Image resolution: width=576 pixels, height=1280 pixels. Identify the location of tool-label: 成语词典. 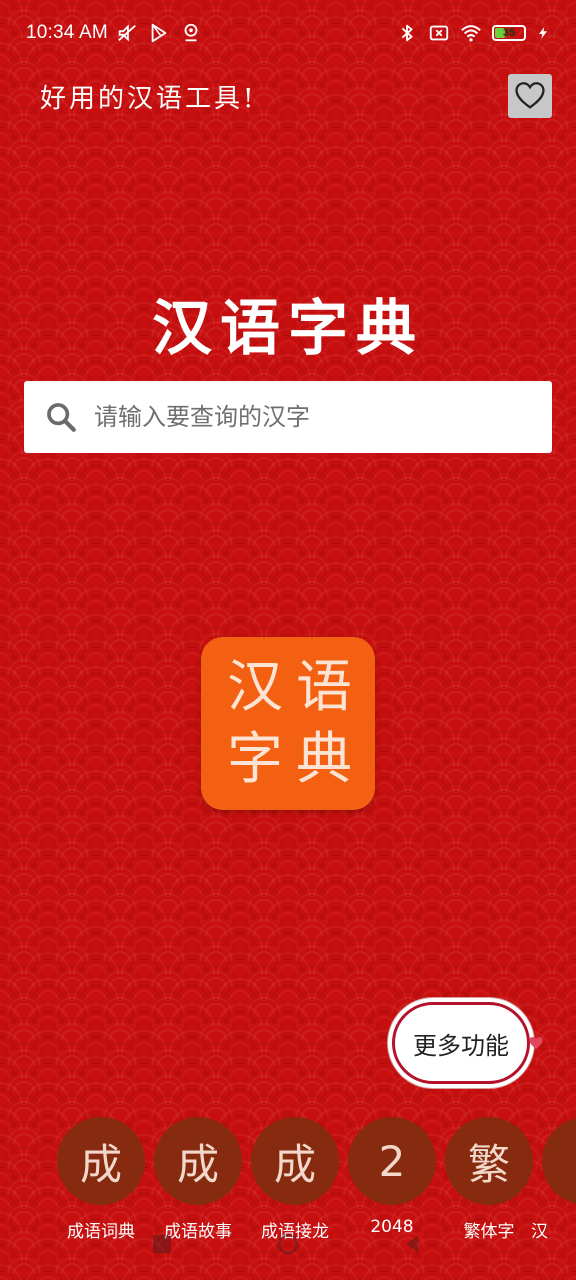
(101, 1232).